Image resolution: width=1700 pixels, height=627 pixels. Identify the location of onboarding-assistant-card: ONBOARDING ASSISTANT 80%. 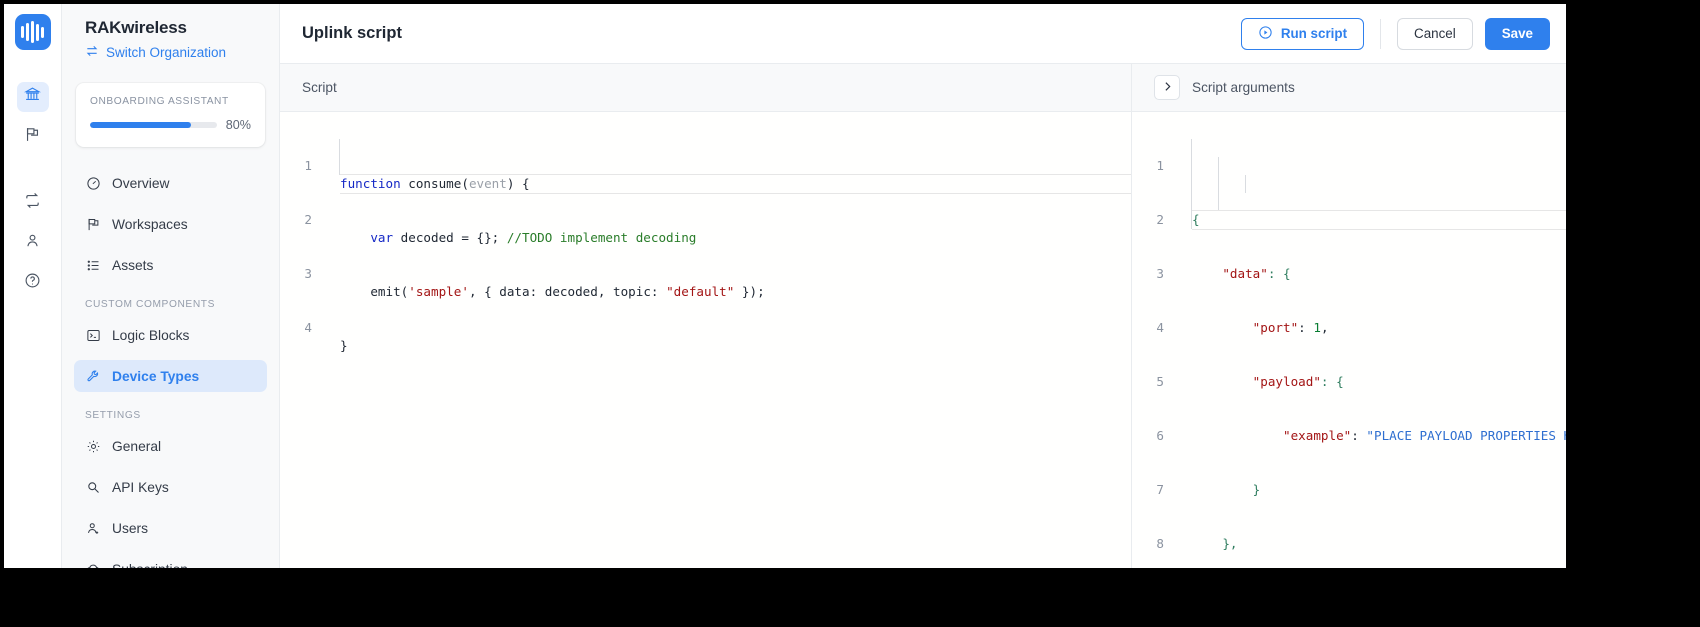
(170, 115).